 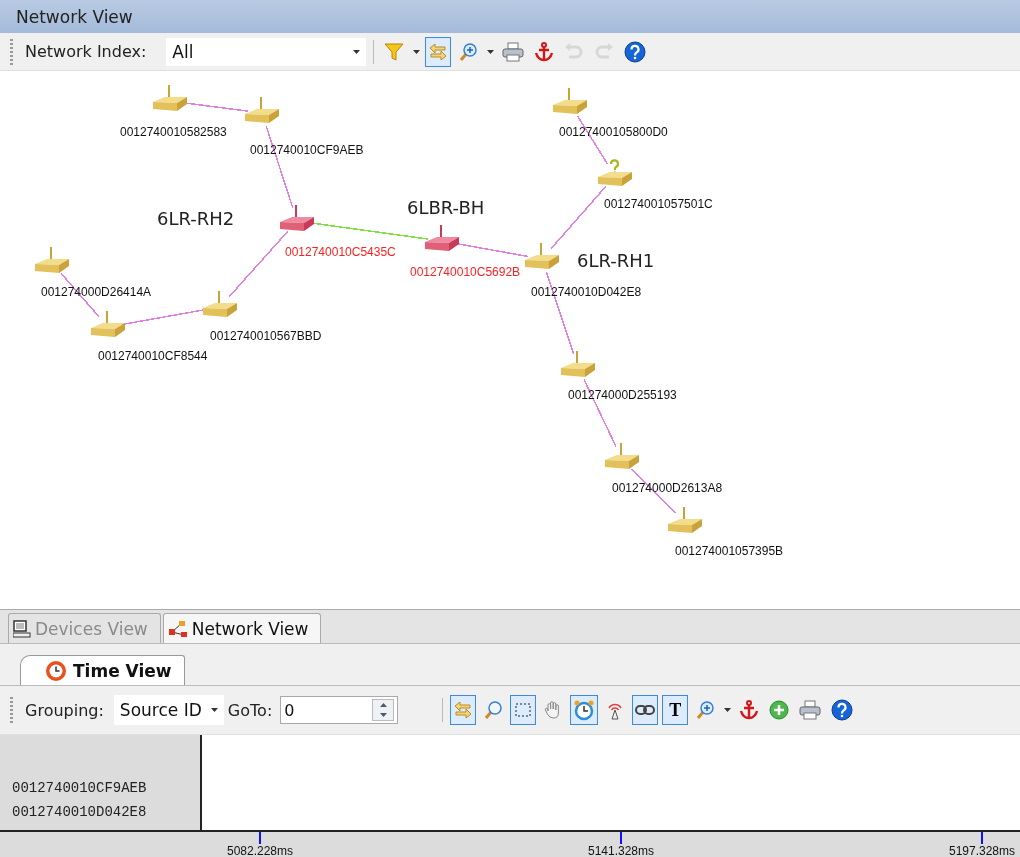 What do you see at coordinates (340, 252) in the screenshot?
I see `node-id-label: 0012740010C5435C` at bounding box center [340, 252].